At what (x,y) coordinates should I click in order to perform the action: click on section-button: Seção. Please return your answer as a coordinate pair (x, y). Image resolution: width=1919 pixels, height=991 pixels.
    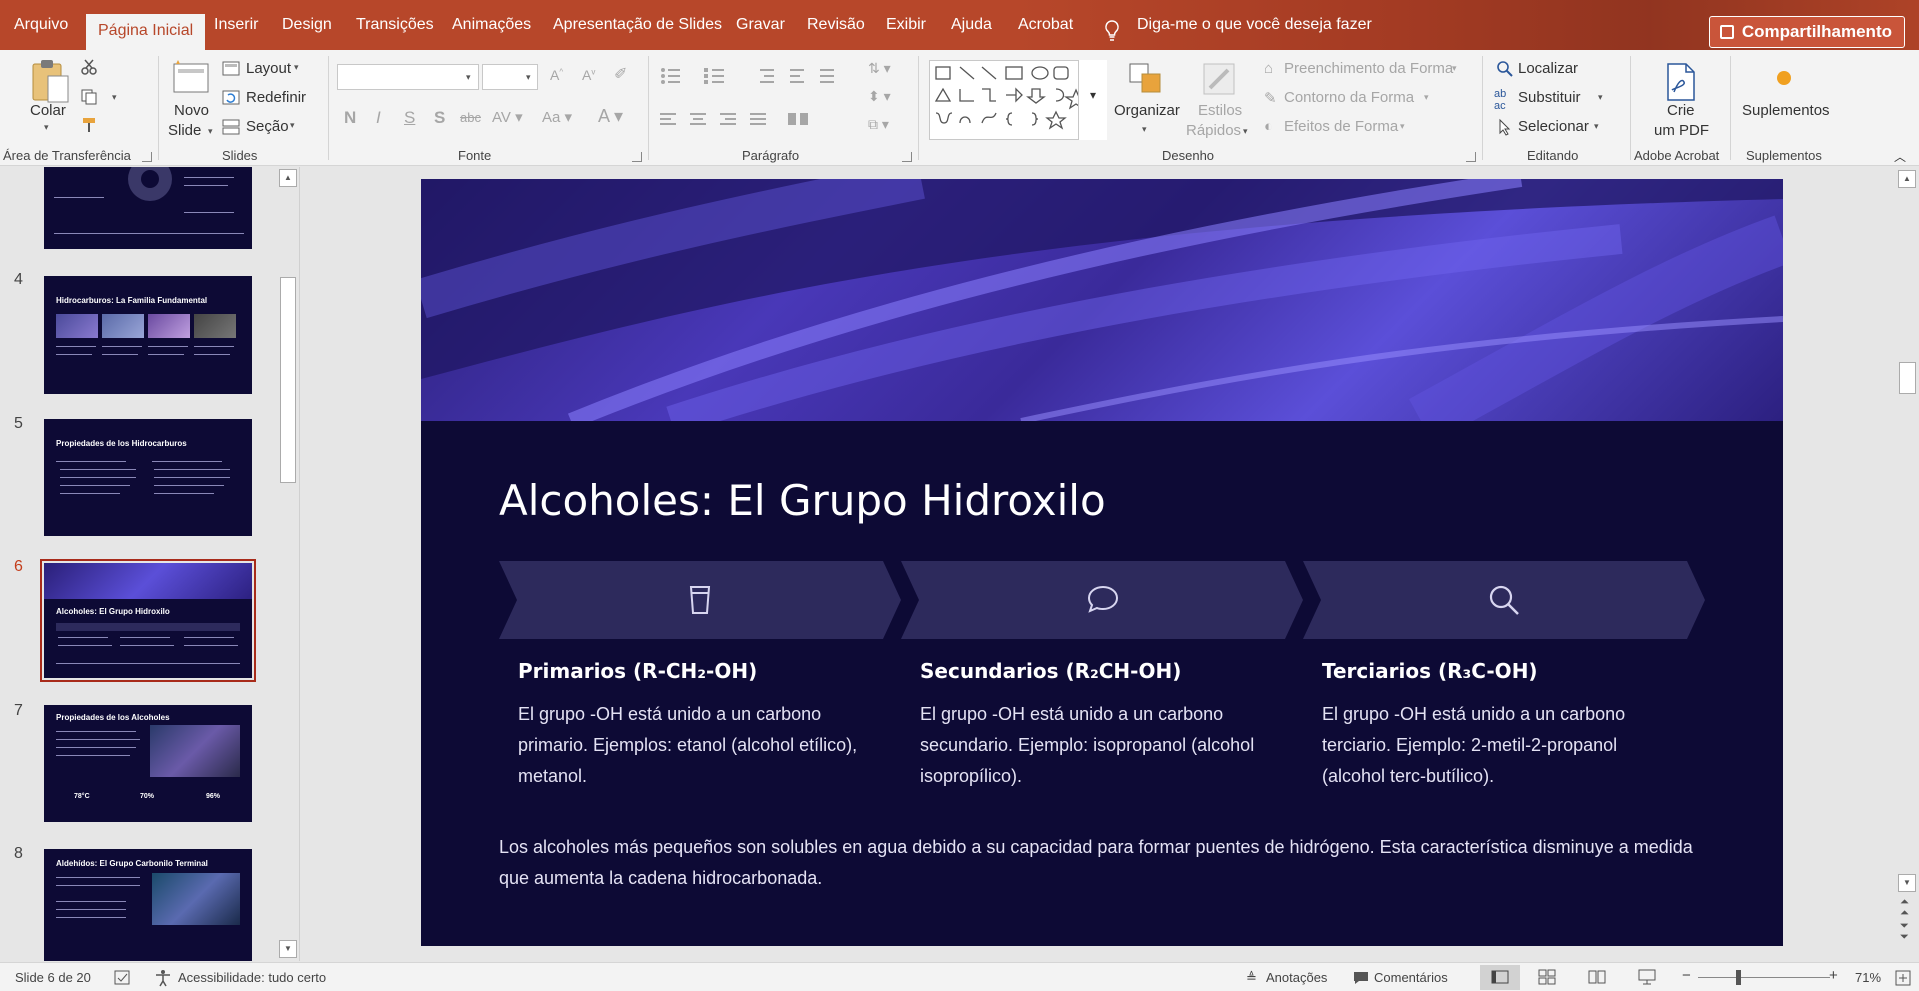
    Looking at the image, I should click on (267, 126).